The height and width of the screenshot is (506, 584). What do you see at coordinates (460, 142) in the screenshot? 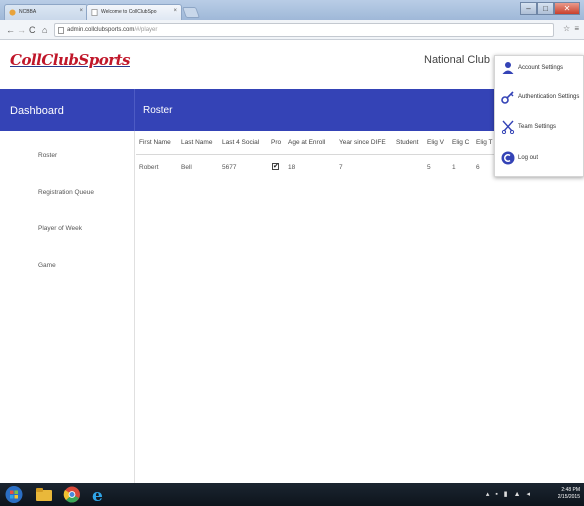
I see `column-header-elig-c: Elig C` at bounding box center [460, 142].